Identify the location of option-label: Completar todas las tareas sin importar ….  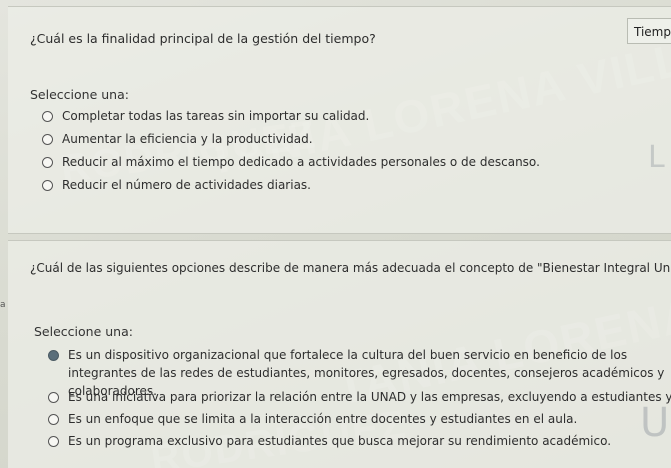
(216, 116).